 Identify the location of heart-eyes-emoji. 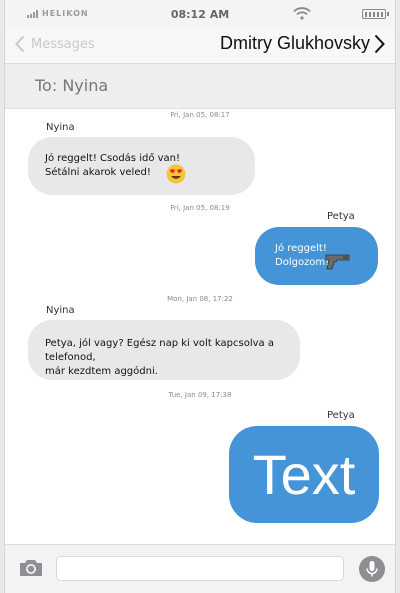
(176, 174).